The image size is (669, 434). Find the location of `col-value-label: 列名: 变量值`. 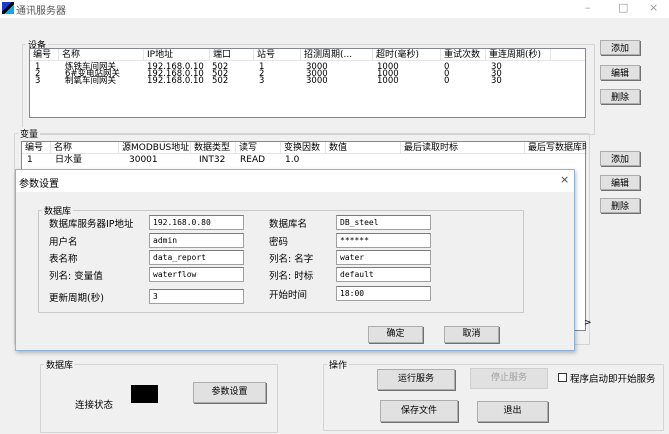

col-value-label: 列名: 变量值 is located at coordinates (76, 276).